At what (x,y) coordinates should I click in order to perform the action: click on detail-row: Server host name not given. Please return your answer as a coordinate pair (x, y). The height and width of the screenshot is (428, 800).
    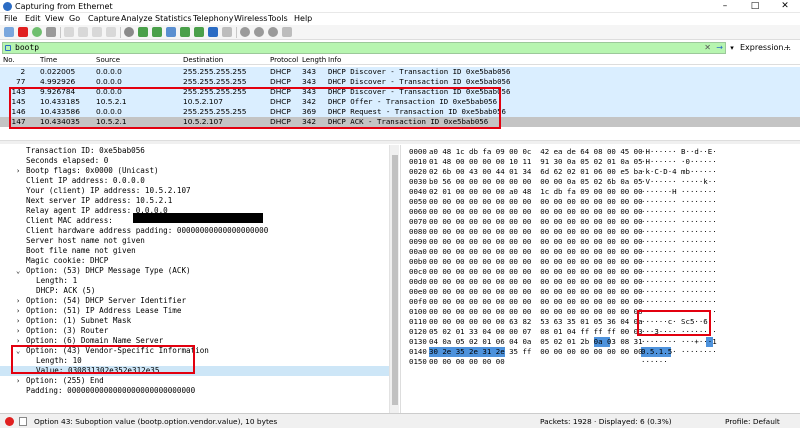
    Looking at the image, I should click on (195, 241).